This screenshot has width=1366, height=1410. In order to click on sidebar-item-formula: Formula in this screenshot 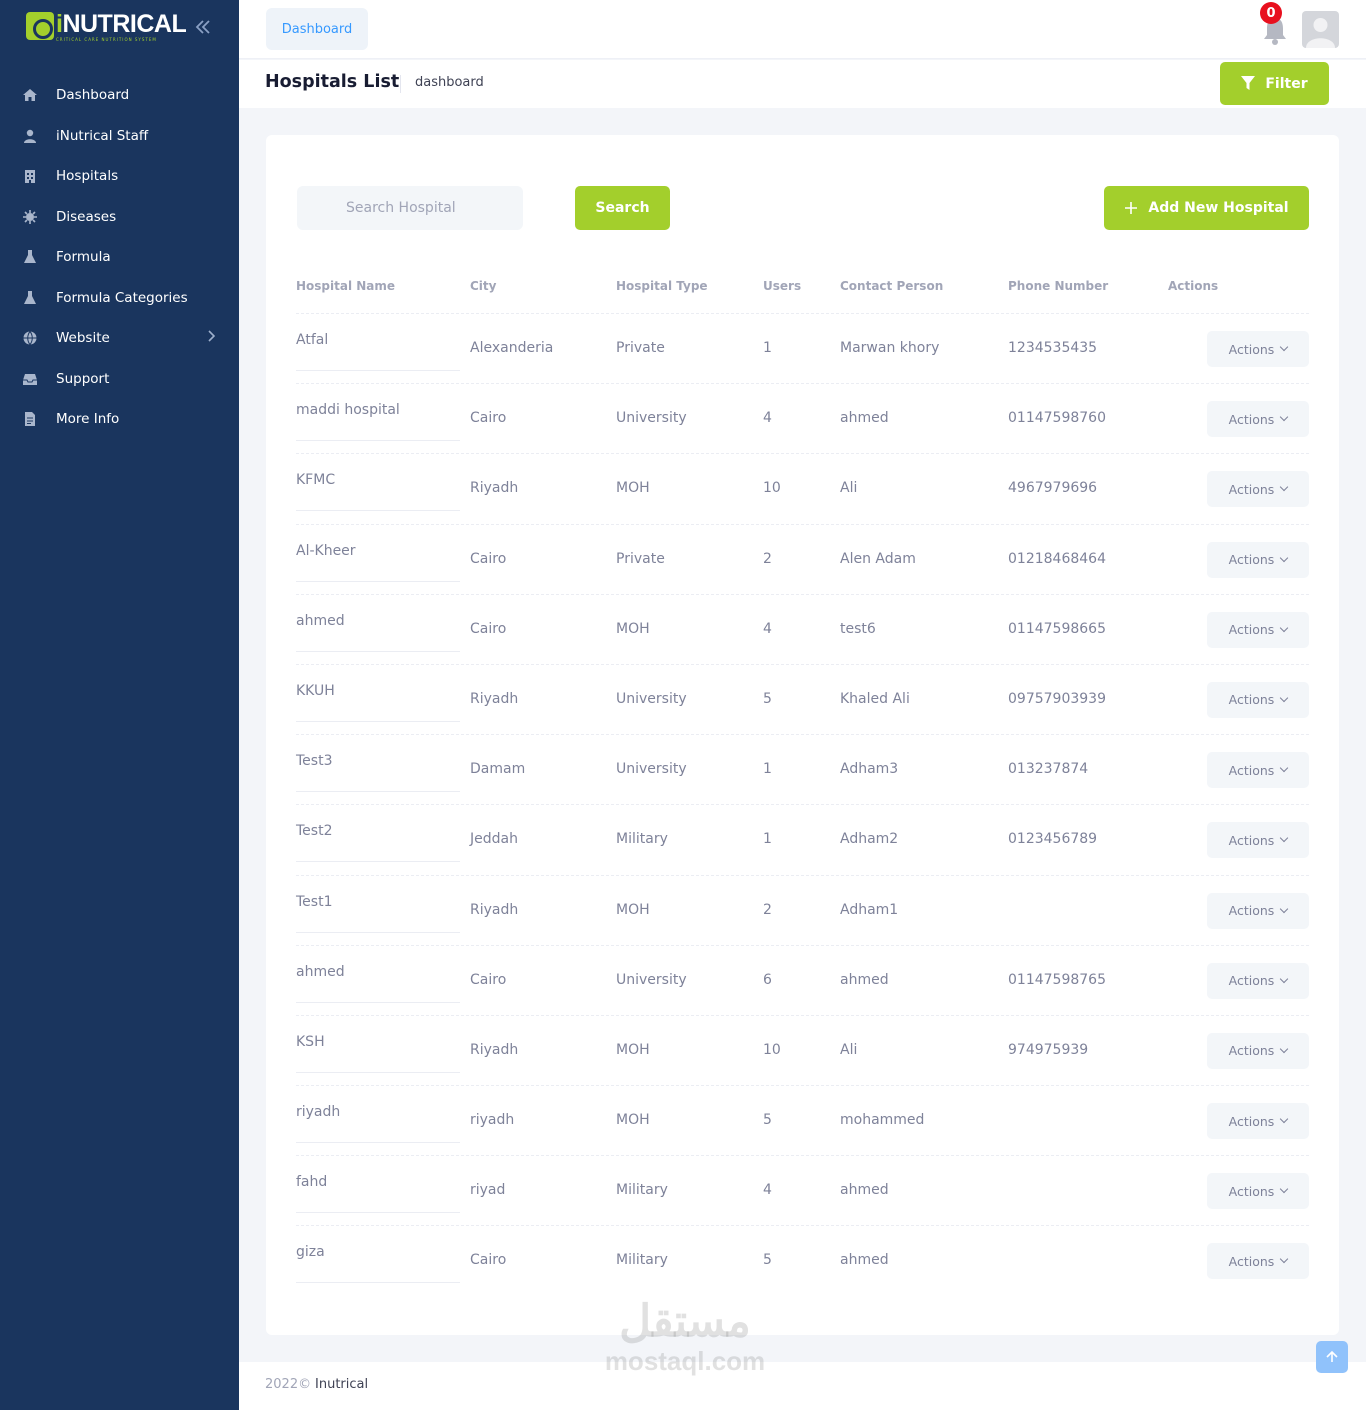, I will do `click(119, 257)`.